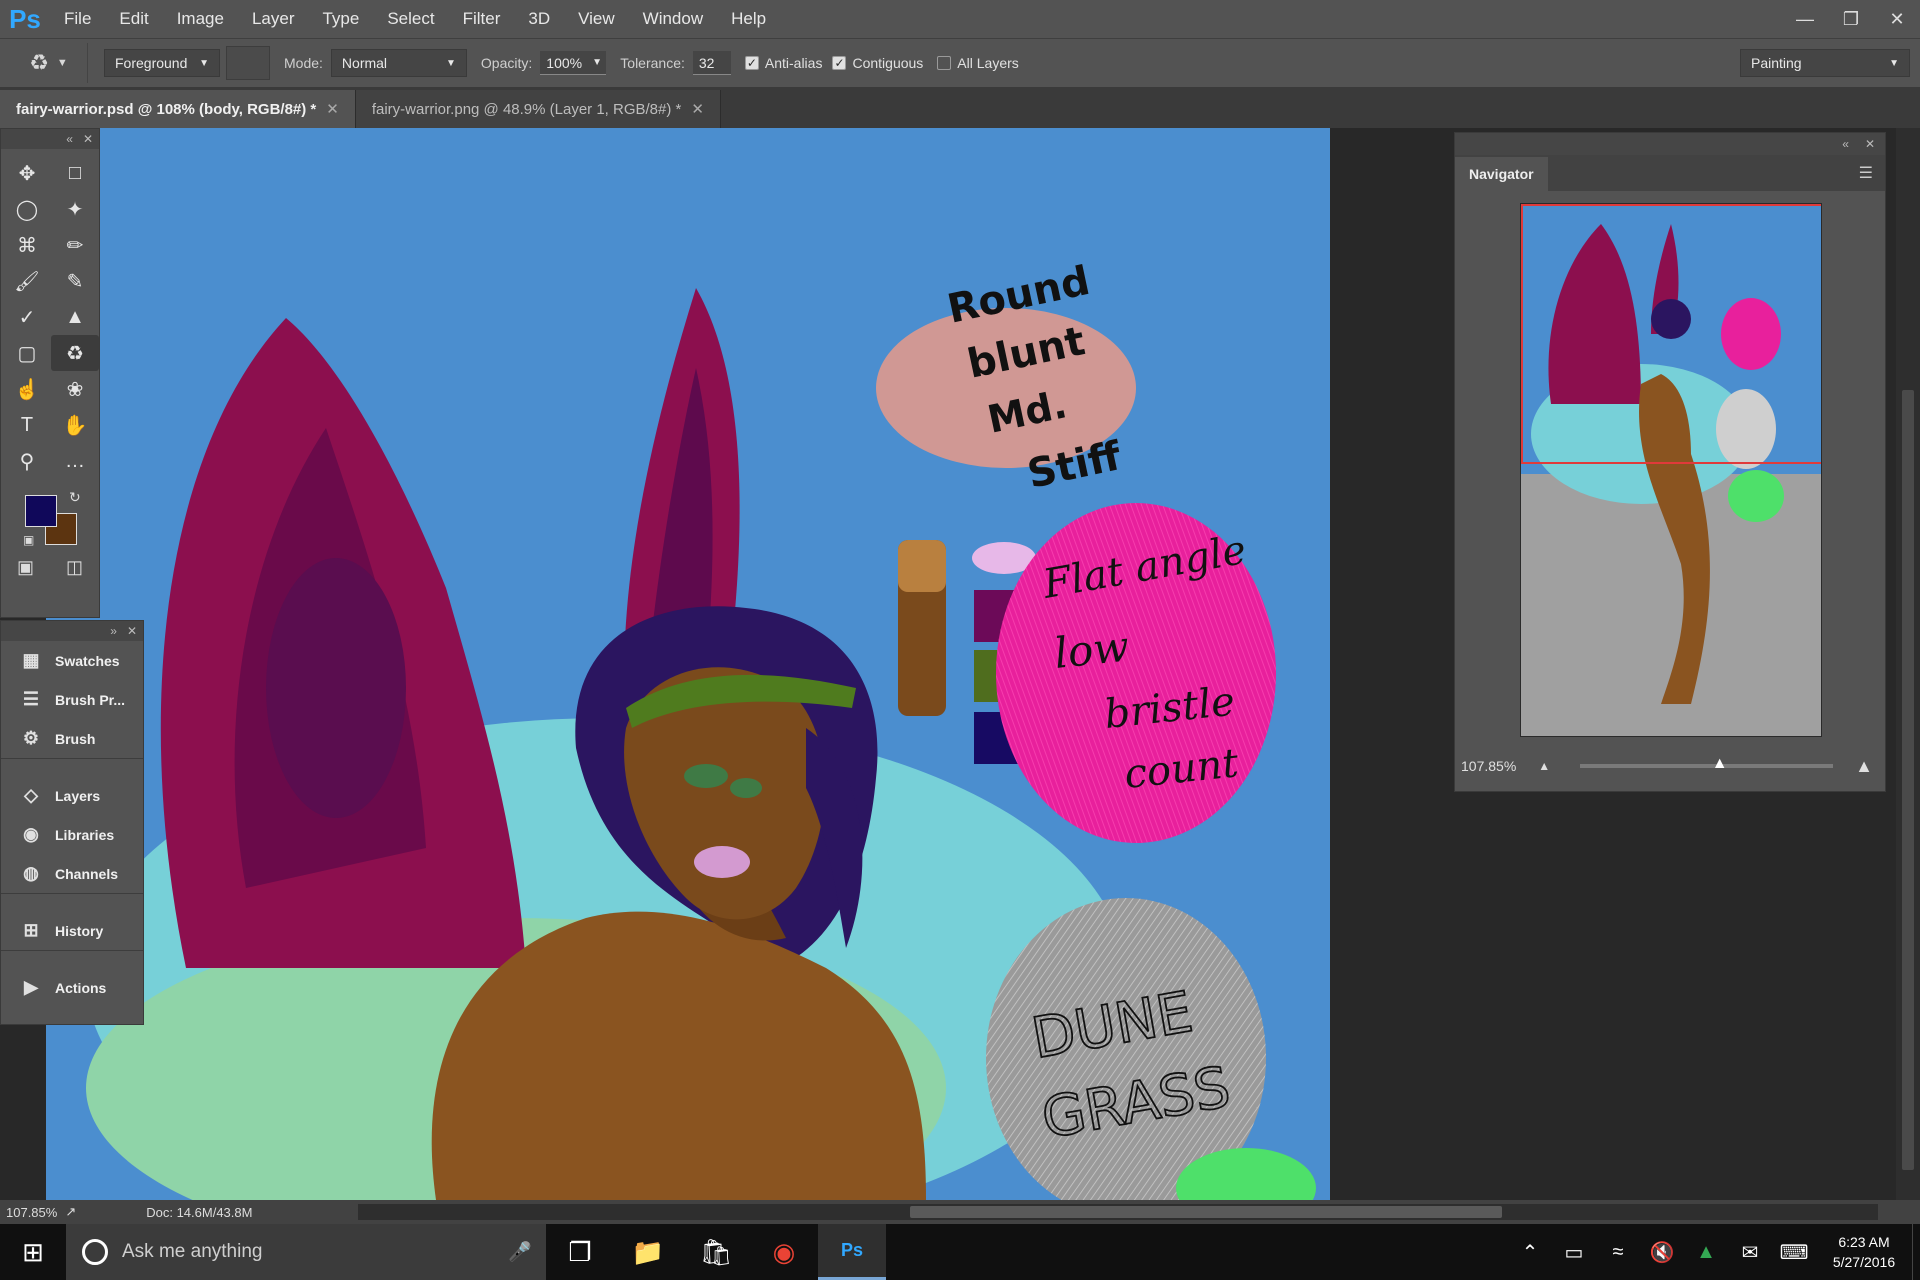 The image size is (1920, 1280). I want to click on smudge-icon: ☝, so click(27, 389).